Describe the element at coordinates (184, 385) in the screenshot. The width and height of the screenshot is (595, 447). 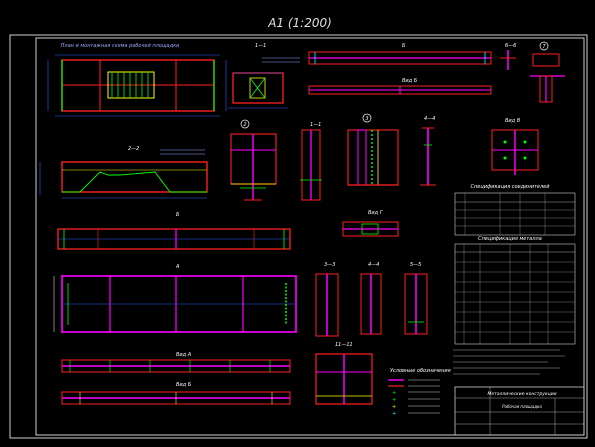
I see `view-b3-label: Вид Б` at that location.